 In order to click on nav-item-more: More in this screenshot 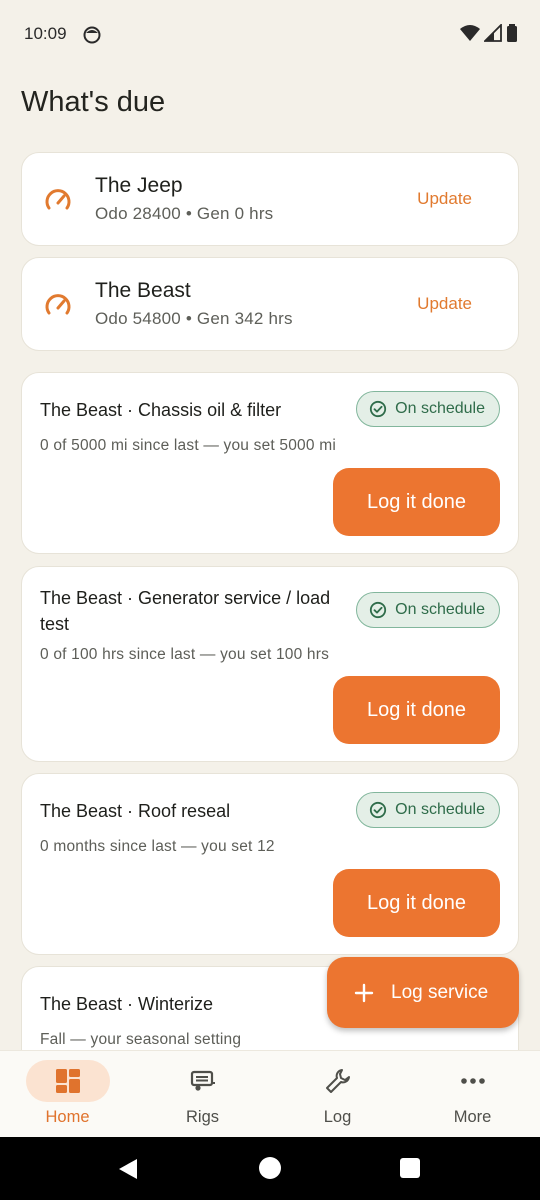, I will do `click(472, 1094)`.